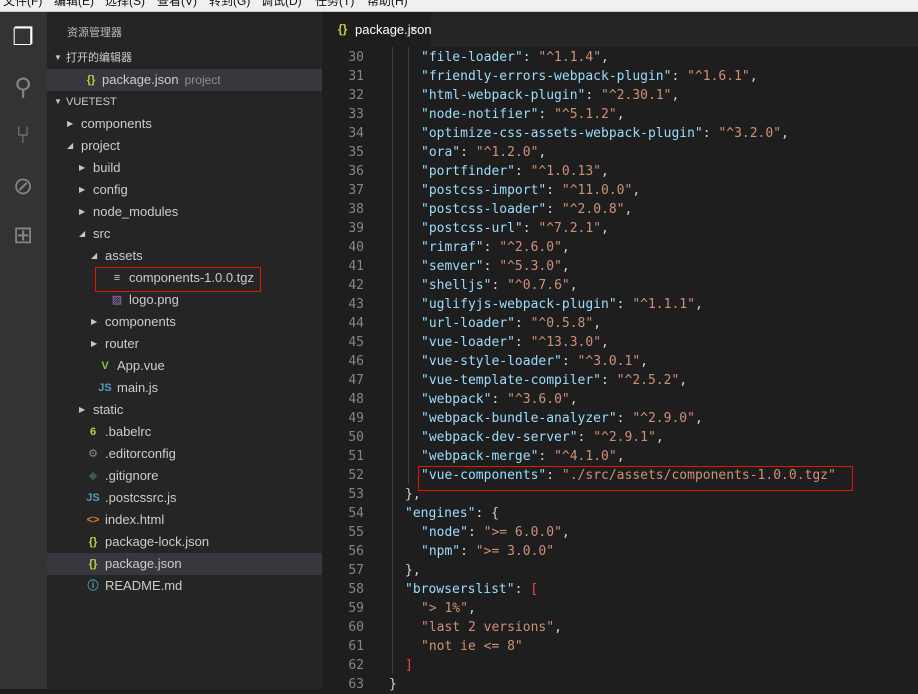  I want to click on tree-folder: ▶ node_modules, so click(184, 212).